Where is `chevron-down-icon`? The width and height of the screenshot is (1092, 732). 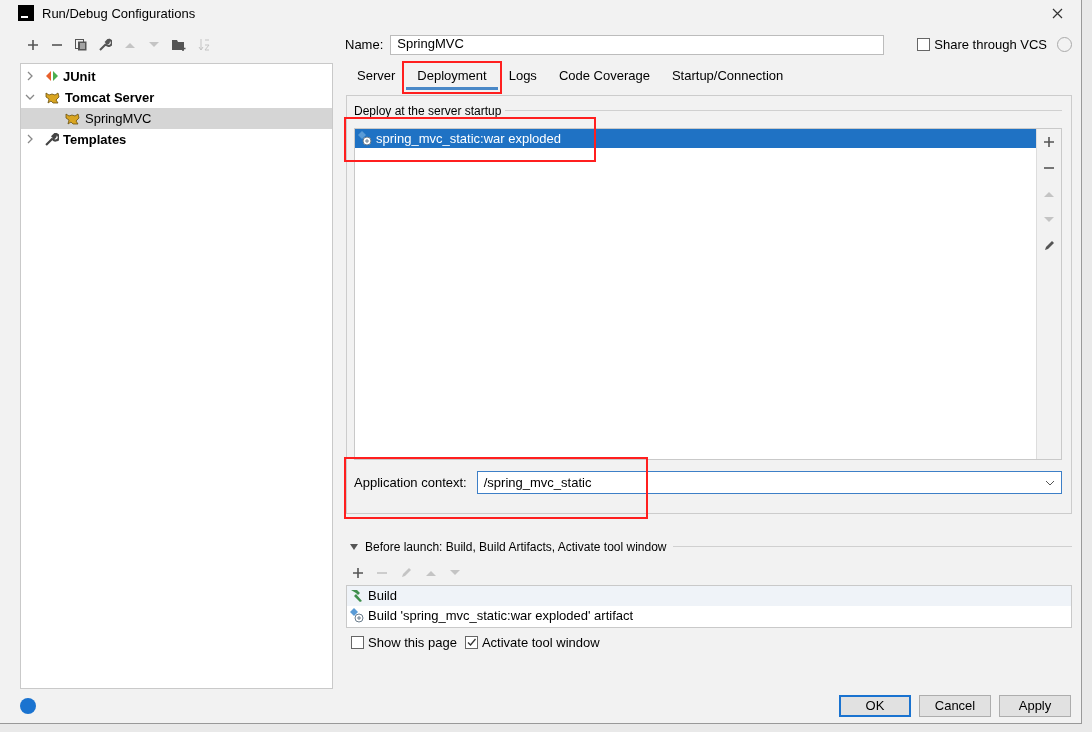 chevron-down-icon is located at coordinates (1050, 482).